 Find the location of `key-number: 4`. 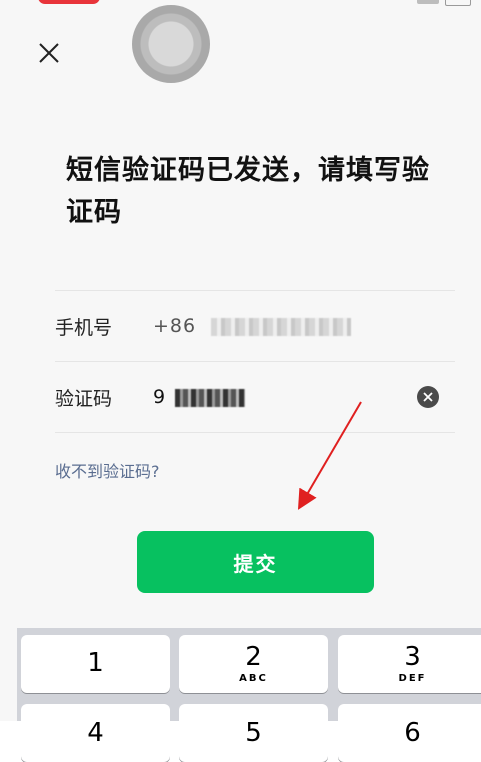

key-number: 4 is located at coordinates (95, 733).